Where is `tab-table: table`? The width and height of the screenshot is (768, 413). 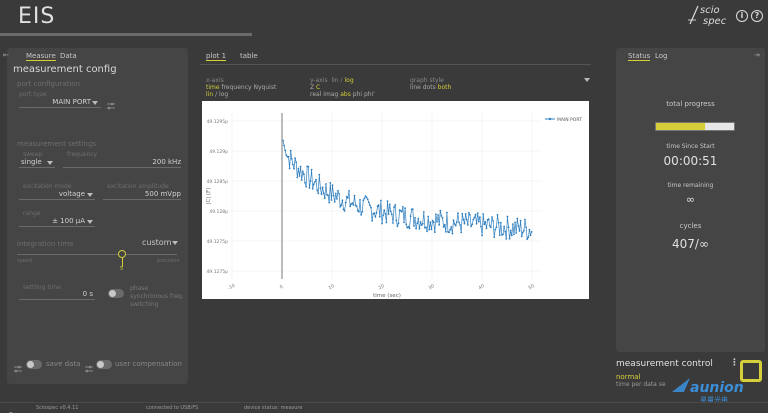 tab-table: table is located at coordinates (249, 56).